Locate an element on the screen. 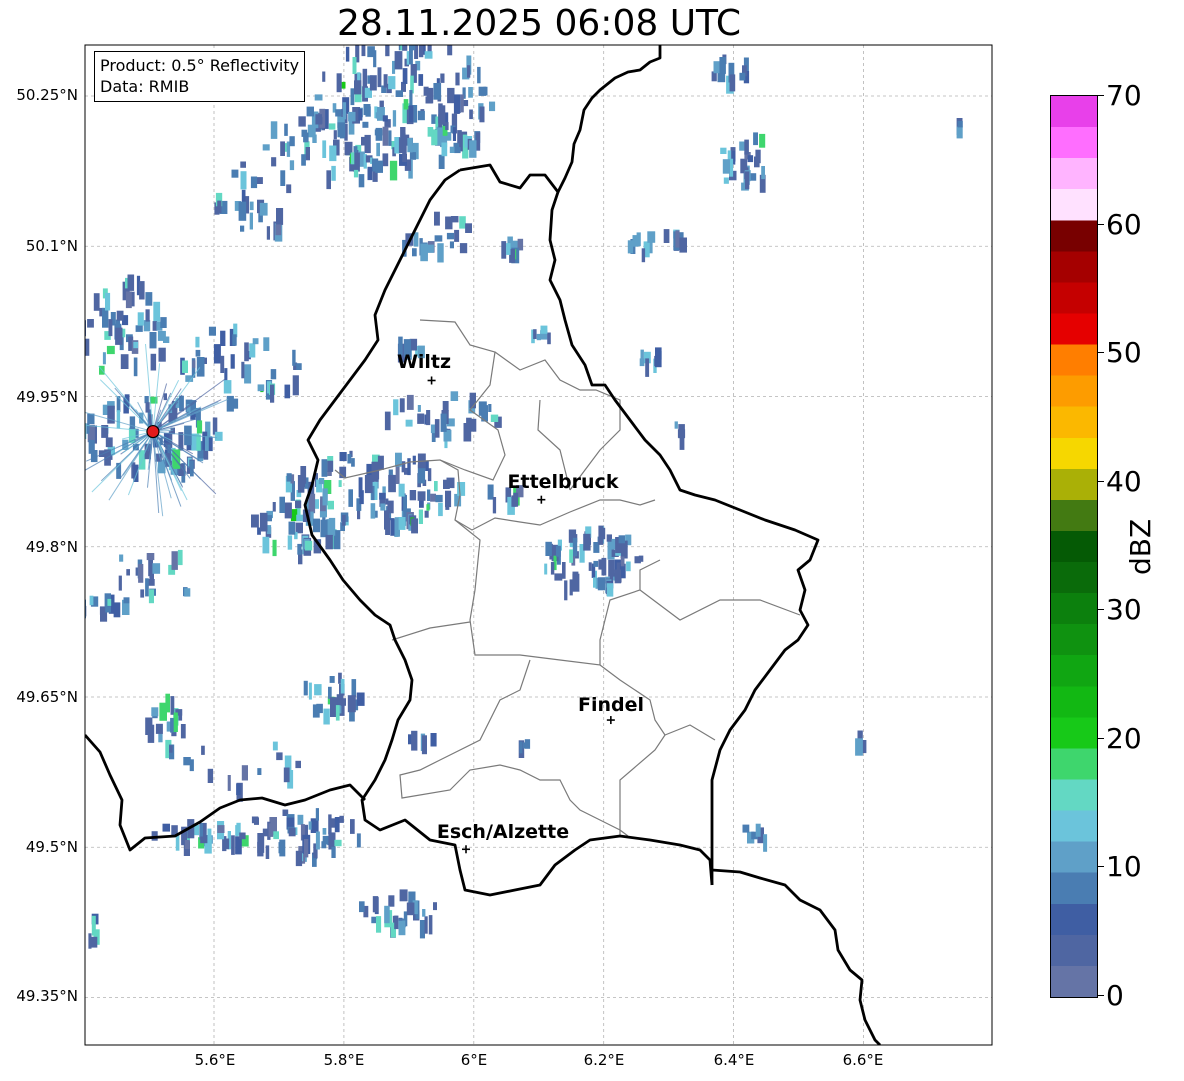 The image size is (1184, 1081). colorbar-tick-label: 40 is located at coordinates (1124, 481).